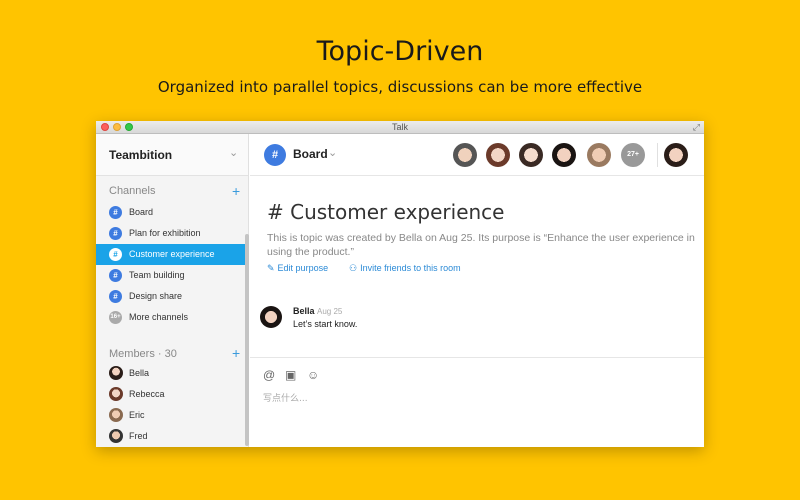 This screenshot has height=500, width=800. Describe the element at coordinates (170, 394) in the screenshot. I see `member-item-rebecca: Rebecca` at that location.